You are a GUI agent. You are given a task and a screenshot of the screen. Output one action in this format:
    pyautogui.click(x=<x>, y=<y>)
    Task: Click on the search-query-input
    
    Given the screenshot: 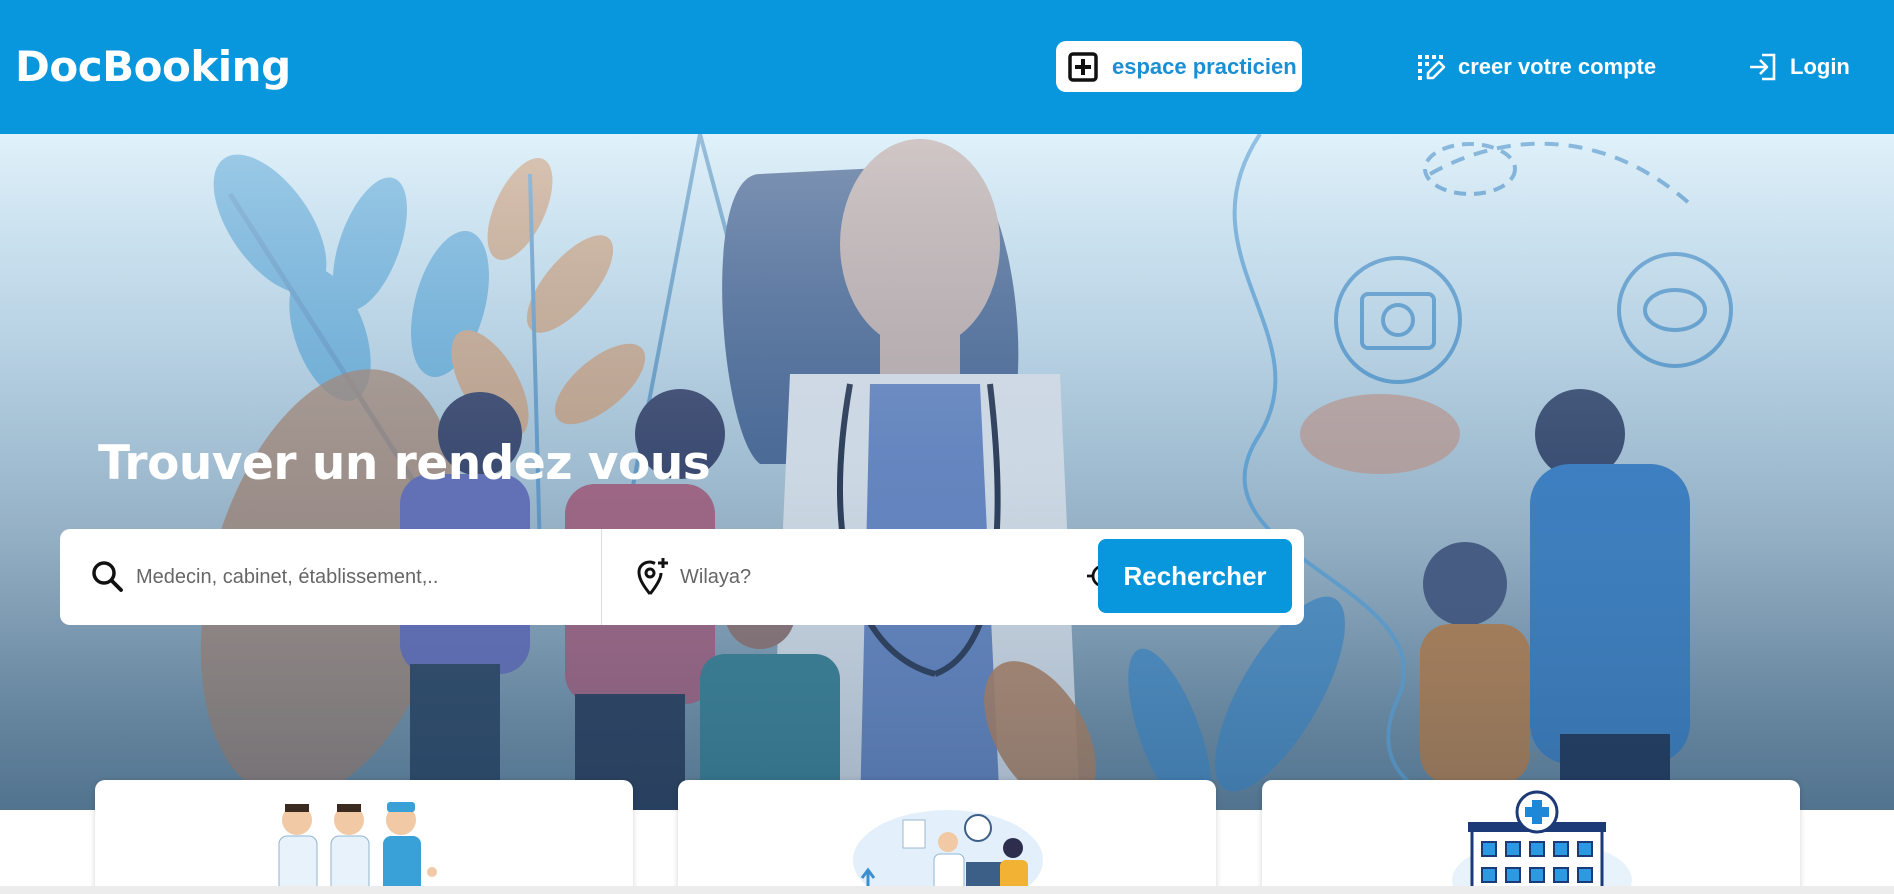 What is the action you would take?
    pyautogui.click(x=361, y=577)
    